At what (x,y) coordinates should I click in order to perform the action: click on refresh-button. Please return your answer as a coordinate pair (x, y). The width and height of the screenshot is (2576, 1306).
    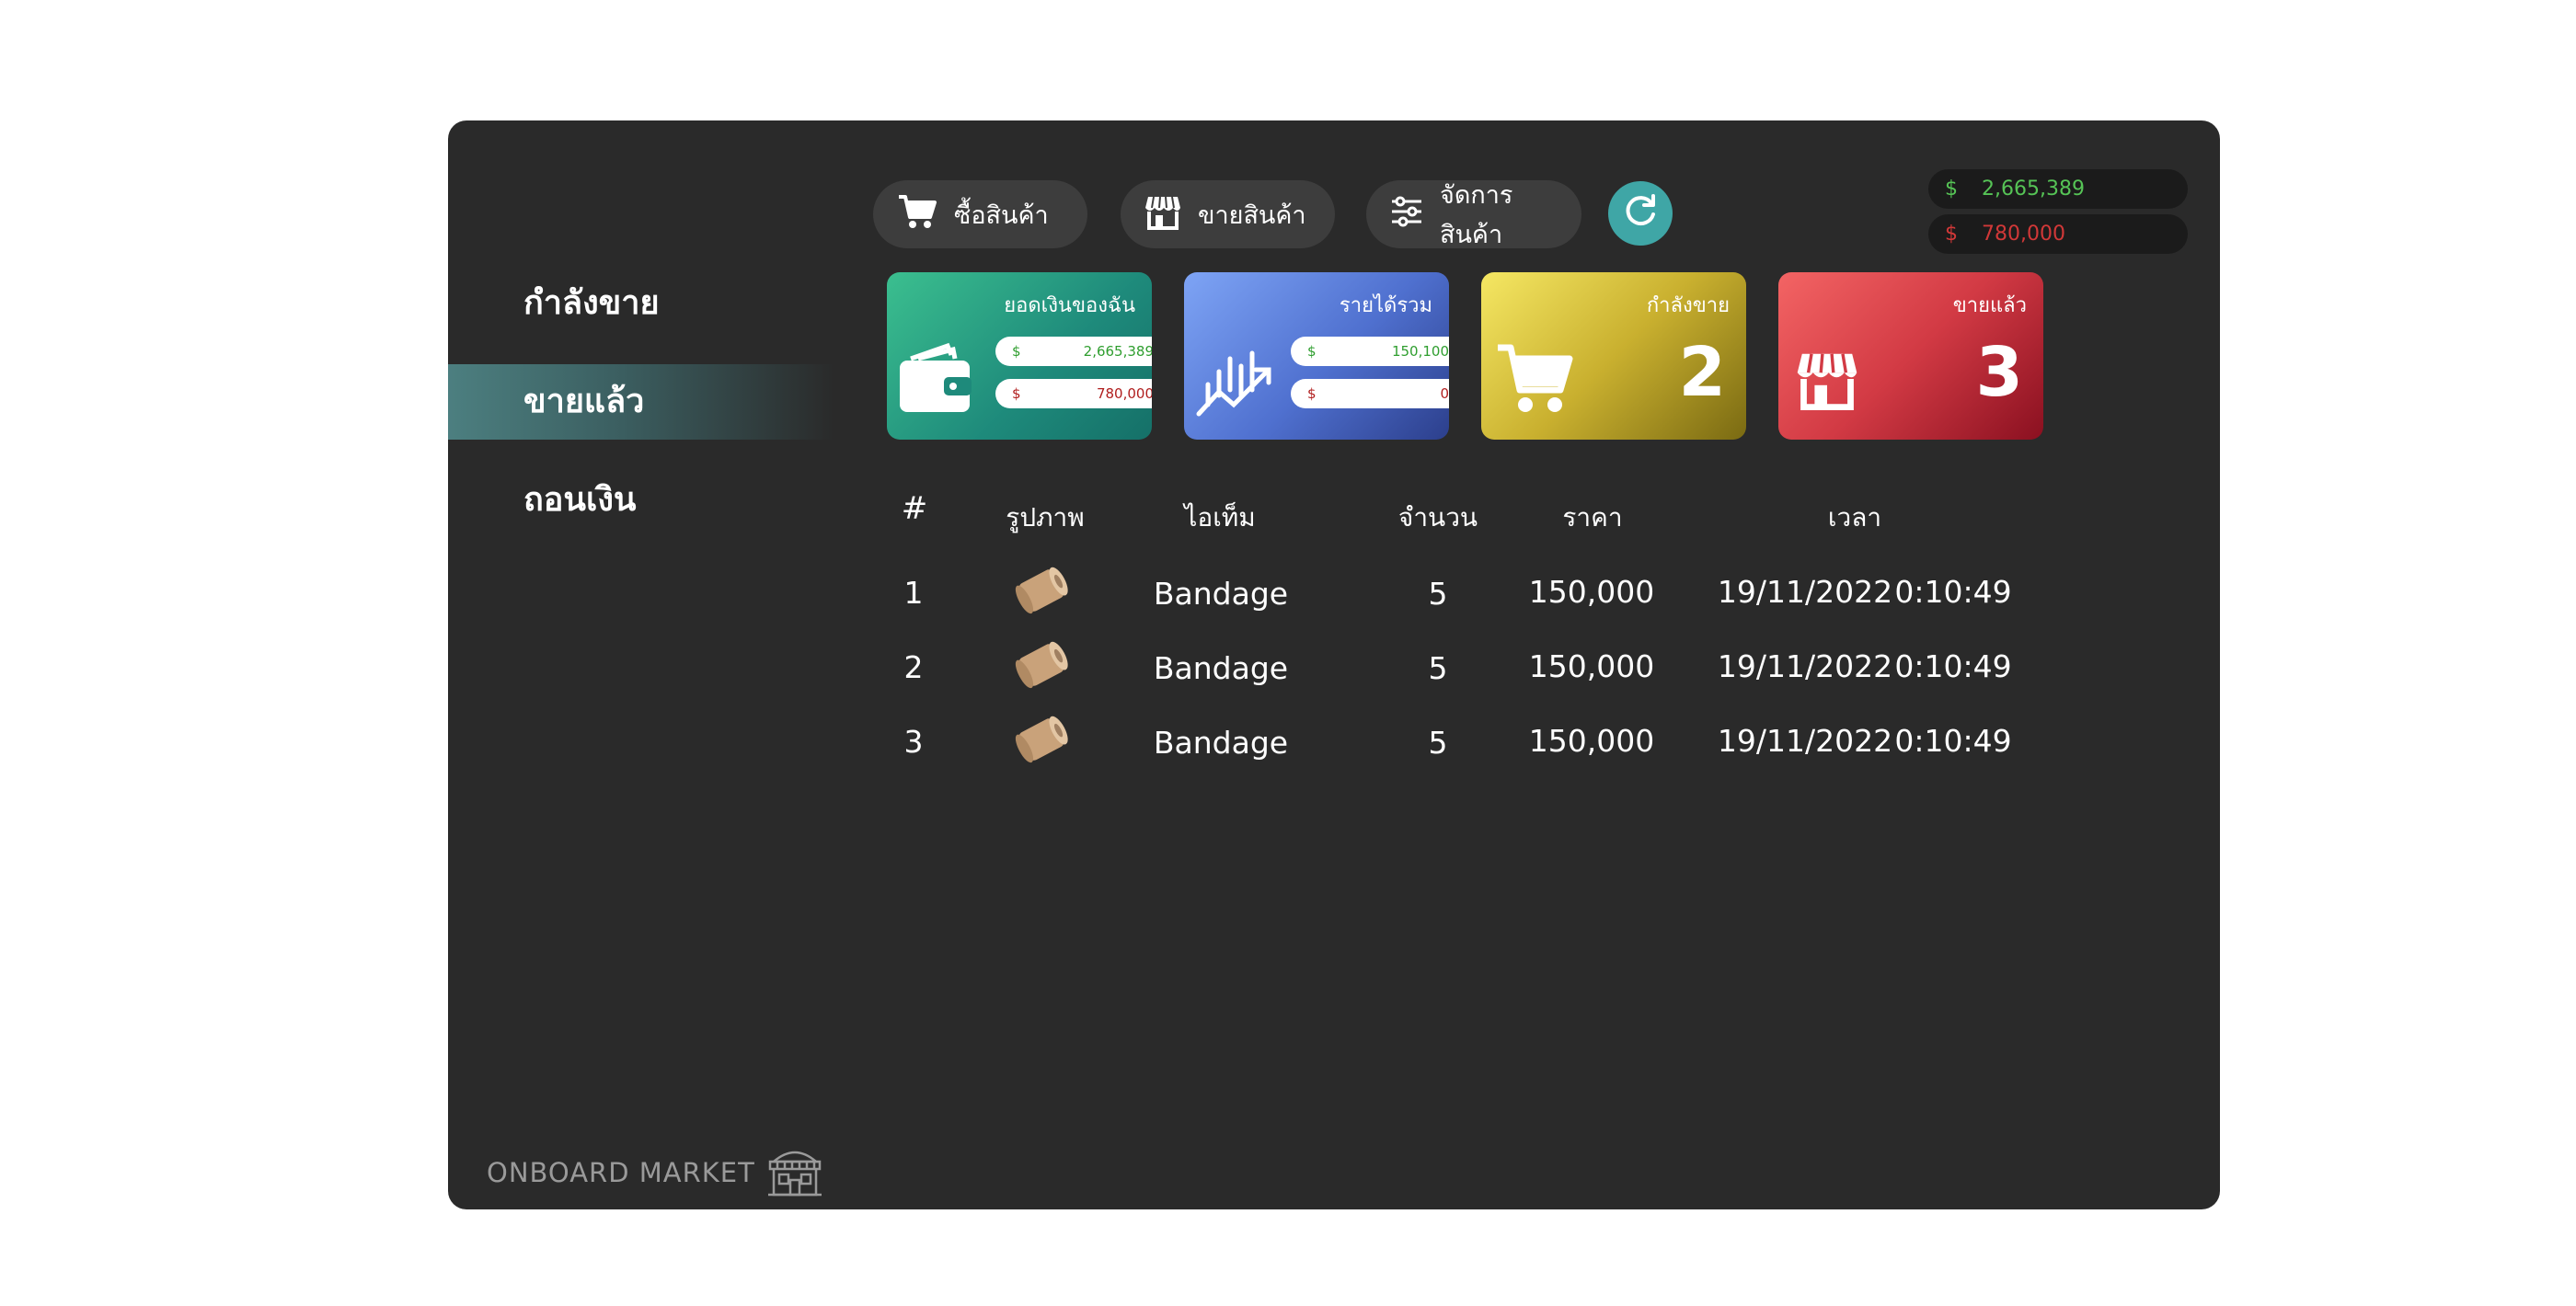
    Looking at the image, I should click on (1640, 213).